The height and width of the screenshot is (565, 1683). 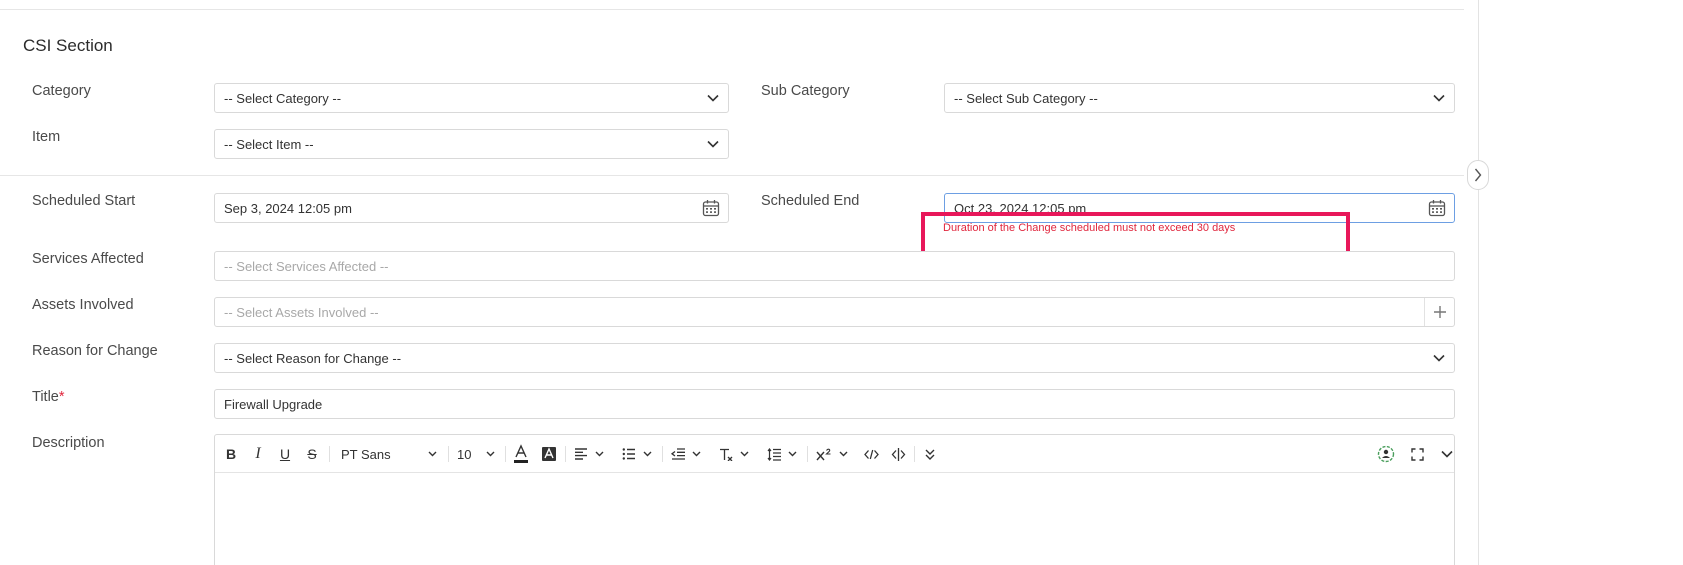 I want to click on scheduled-end-label: Scheduled End, so click(x=810, y=201).